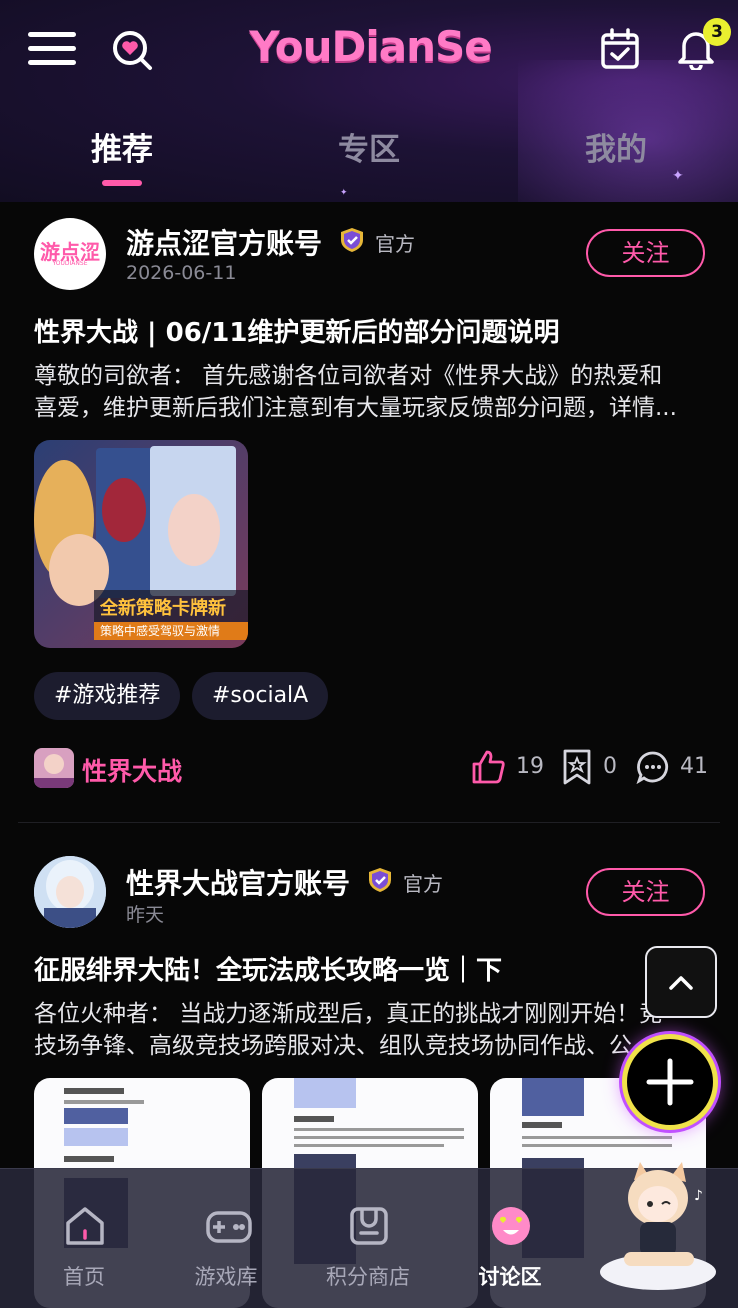  What do you see at coordinates (122, 146) in the screenshot?
I see `tab-recommend: 推荐` at bounding box center [122, 146].